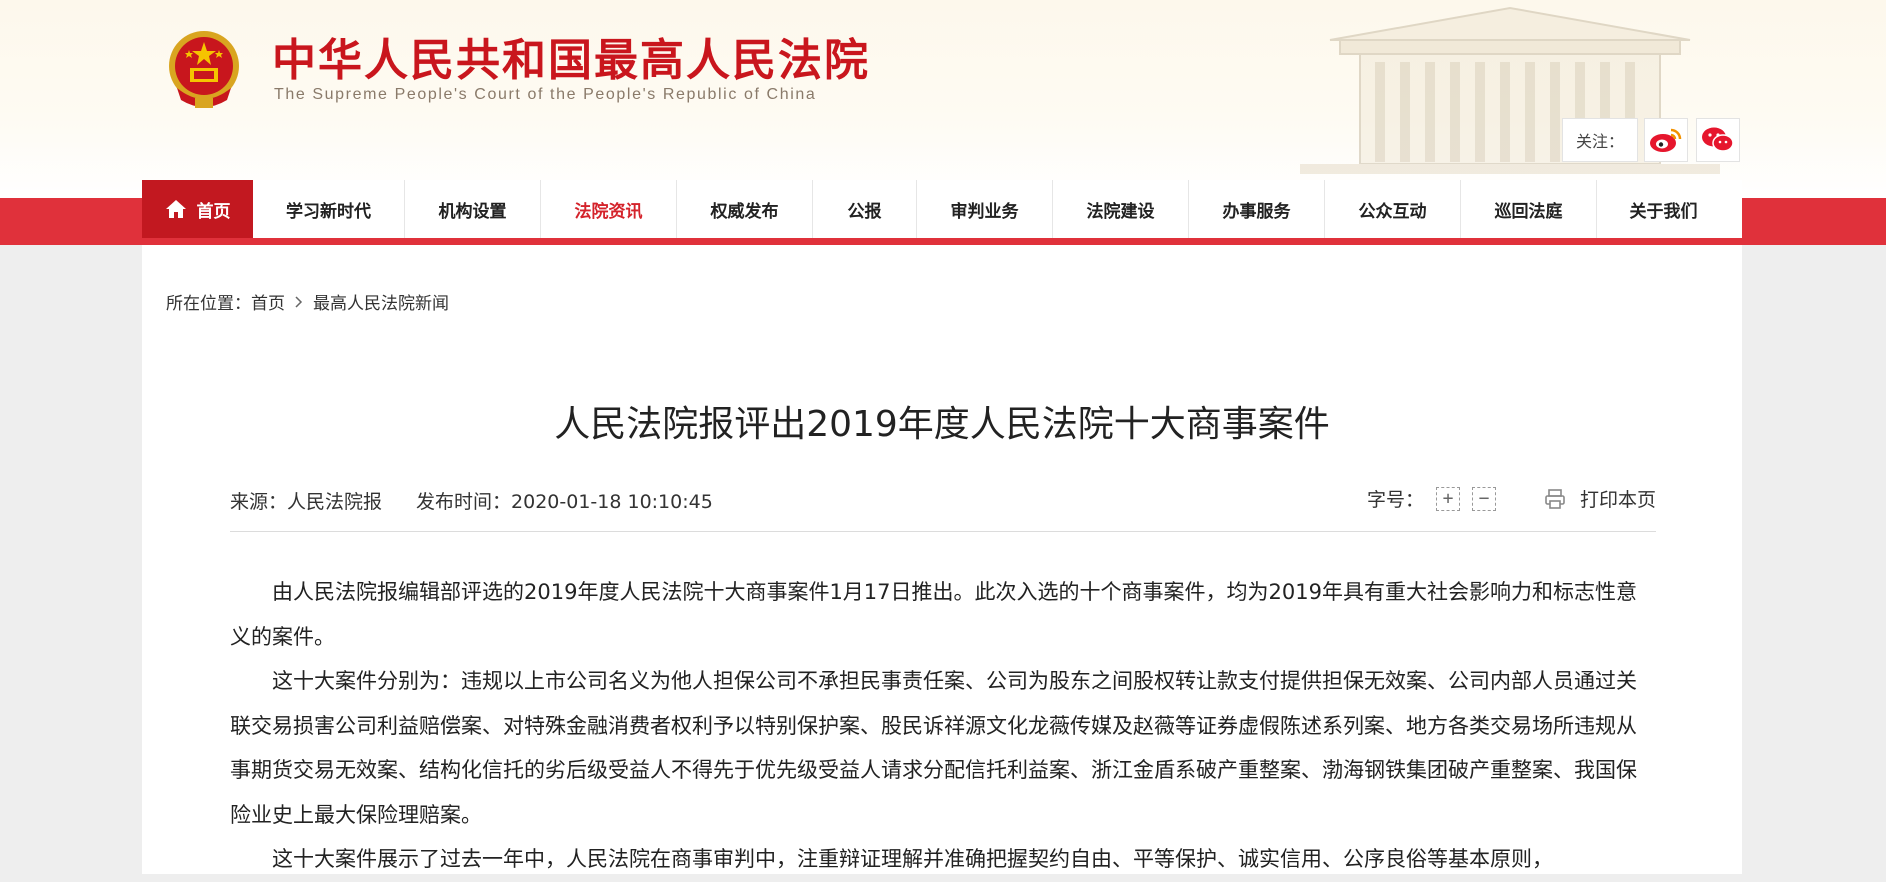 This screenshot has width=1886, height=882. What do you see at coordinates (571, 60) in the screenshot?
I see `site-title: 中华人民共和国最高人民法院` at bounding box center [571, 60].